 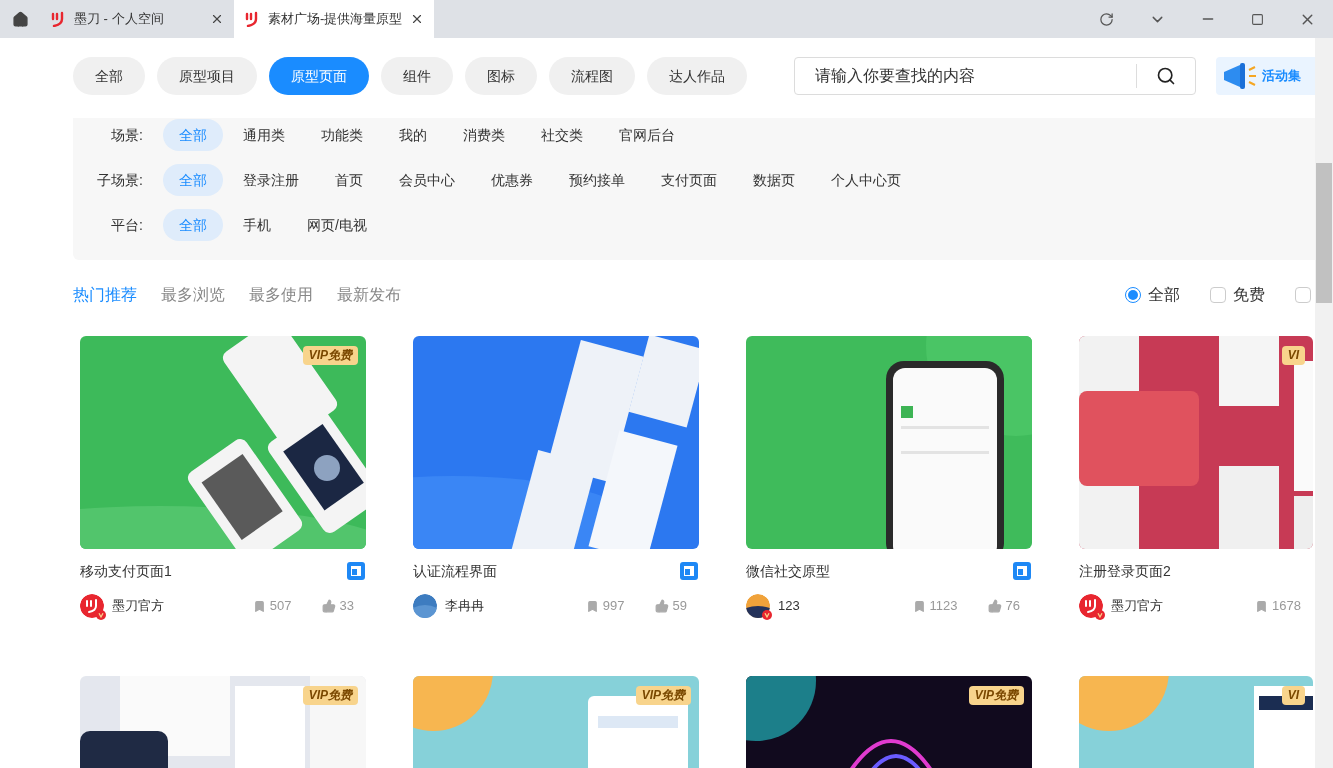 What do you see at coordinates (866, 180) in the screenshot?
I see `filter-option: 个人中心页` at bounding box center [866, 180].